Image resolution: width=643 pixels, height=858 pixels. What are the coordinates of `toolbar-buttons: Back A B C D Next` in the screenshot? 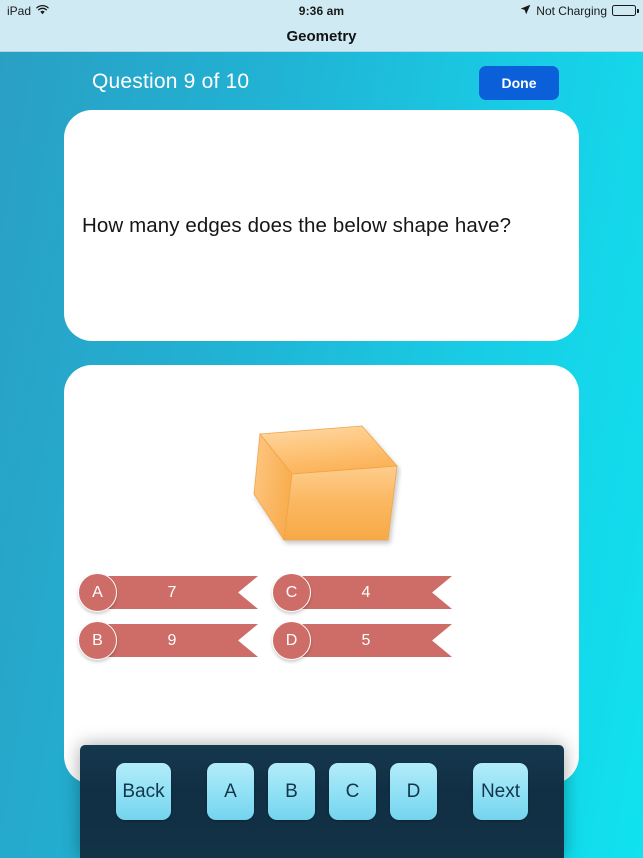 It's located at (322, 791).